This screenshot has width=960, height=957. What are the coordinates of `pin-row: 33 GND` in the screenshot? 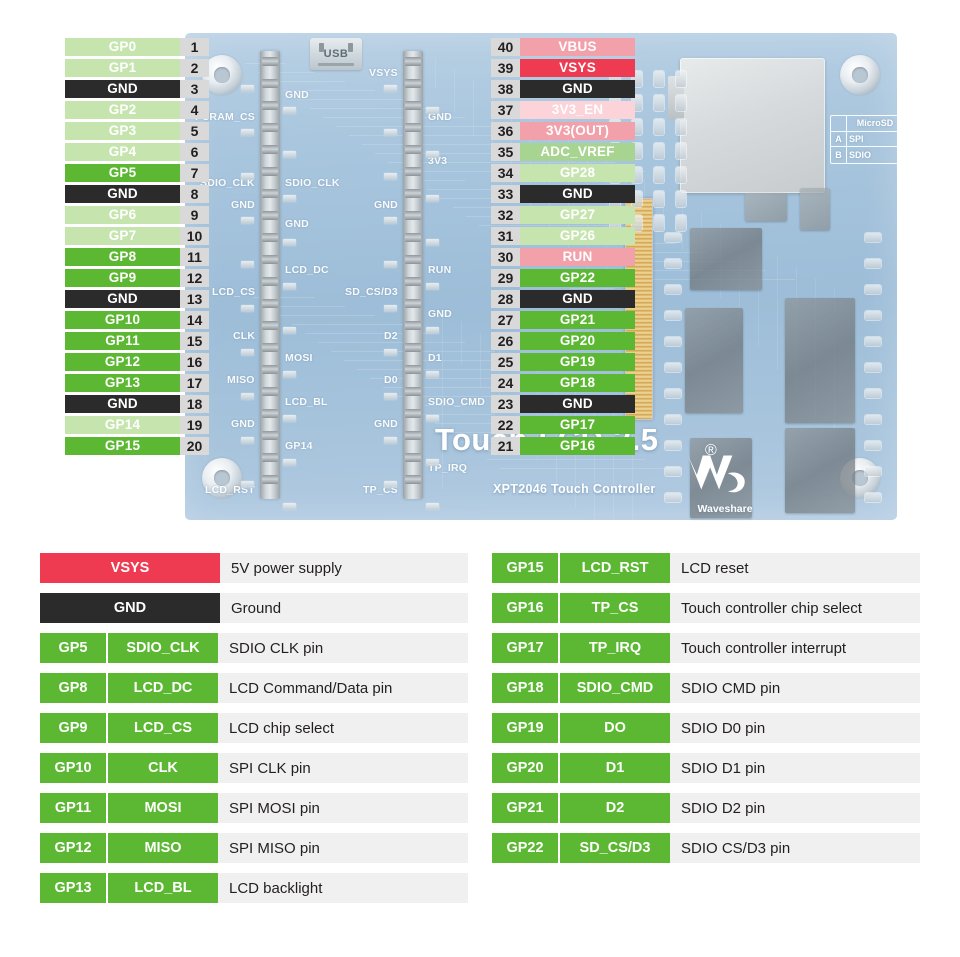 It's located at (563, 194).